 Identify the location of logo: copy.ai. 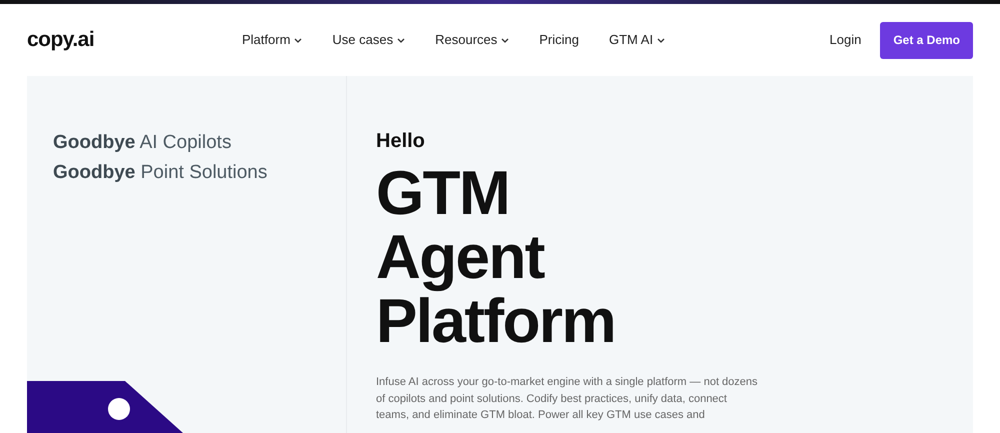
(134, 40).